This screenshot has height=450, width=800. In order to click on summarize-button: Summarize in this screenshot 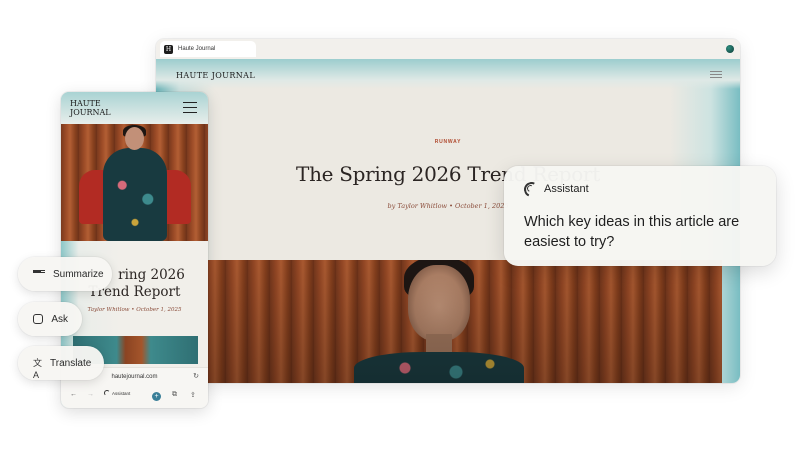, I will do `click(65, 274)`.